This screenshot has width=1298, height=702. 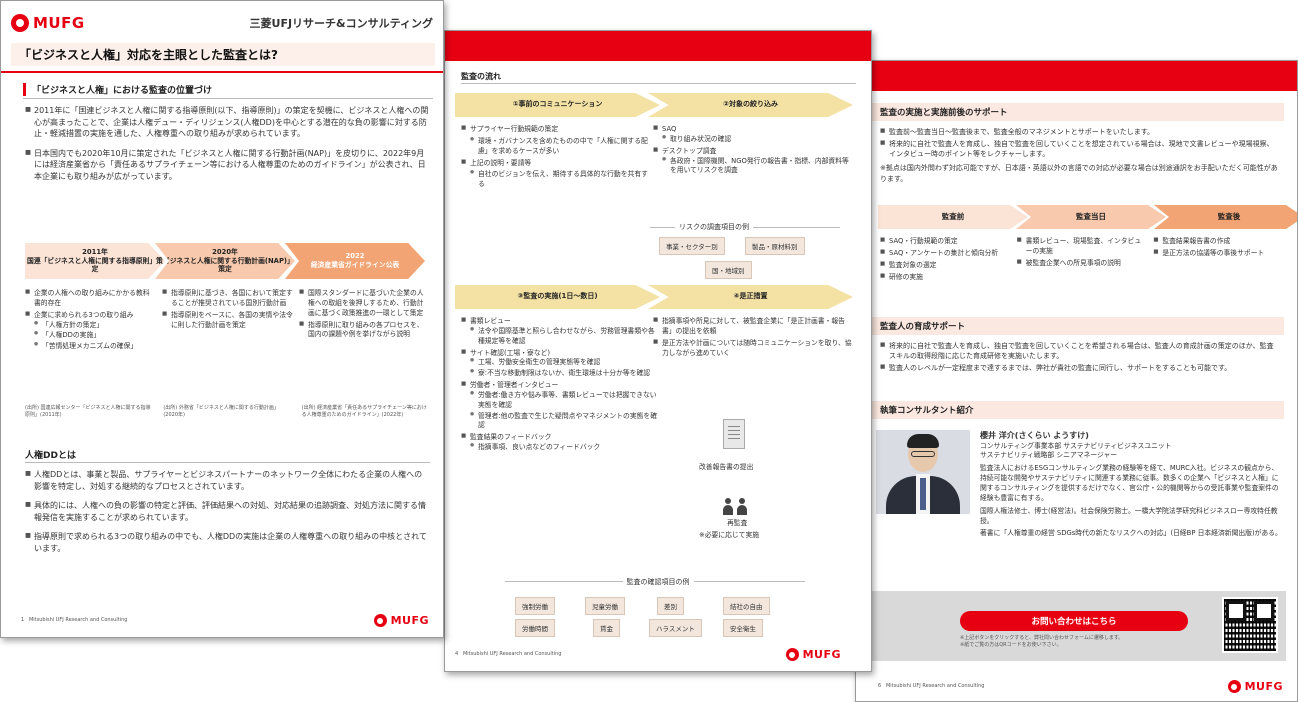 What do you see at coordinates (1080, 264) in the screenshot?
I see `list-item: 被監査企業への所見事項の説明` at bounding box center [1080, 264].